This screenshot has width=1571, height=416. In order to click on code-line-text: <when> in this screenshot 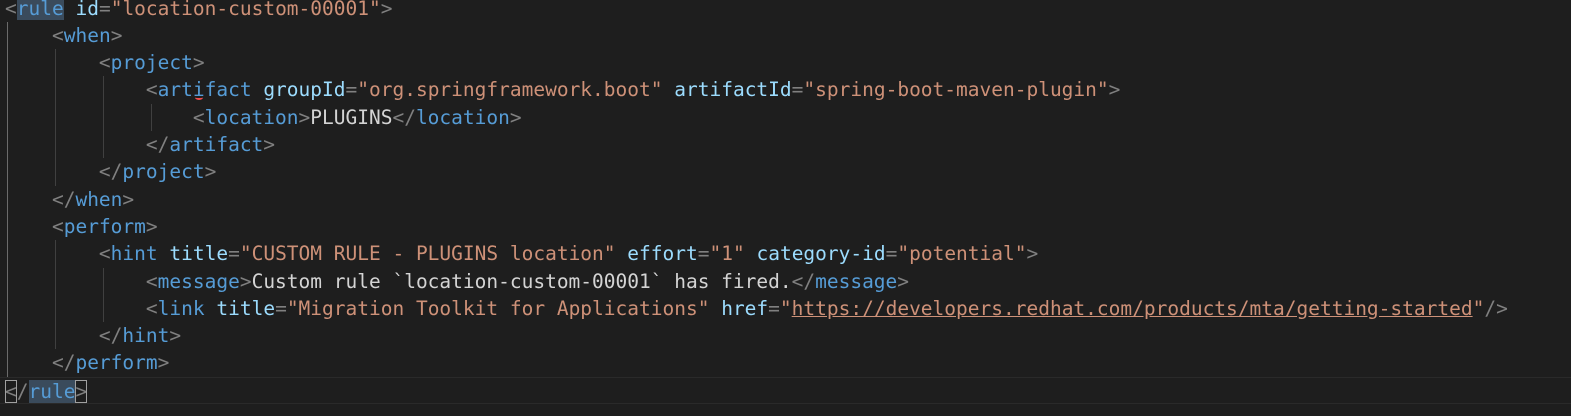, I will do `click(63, 35)`.